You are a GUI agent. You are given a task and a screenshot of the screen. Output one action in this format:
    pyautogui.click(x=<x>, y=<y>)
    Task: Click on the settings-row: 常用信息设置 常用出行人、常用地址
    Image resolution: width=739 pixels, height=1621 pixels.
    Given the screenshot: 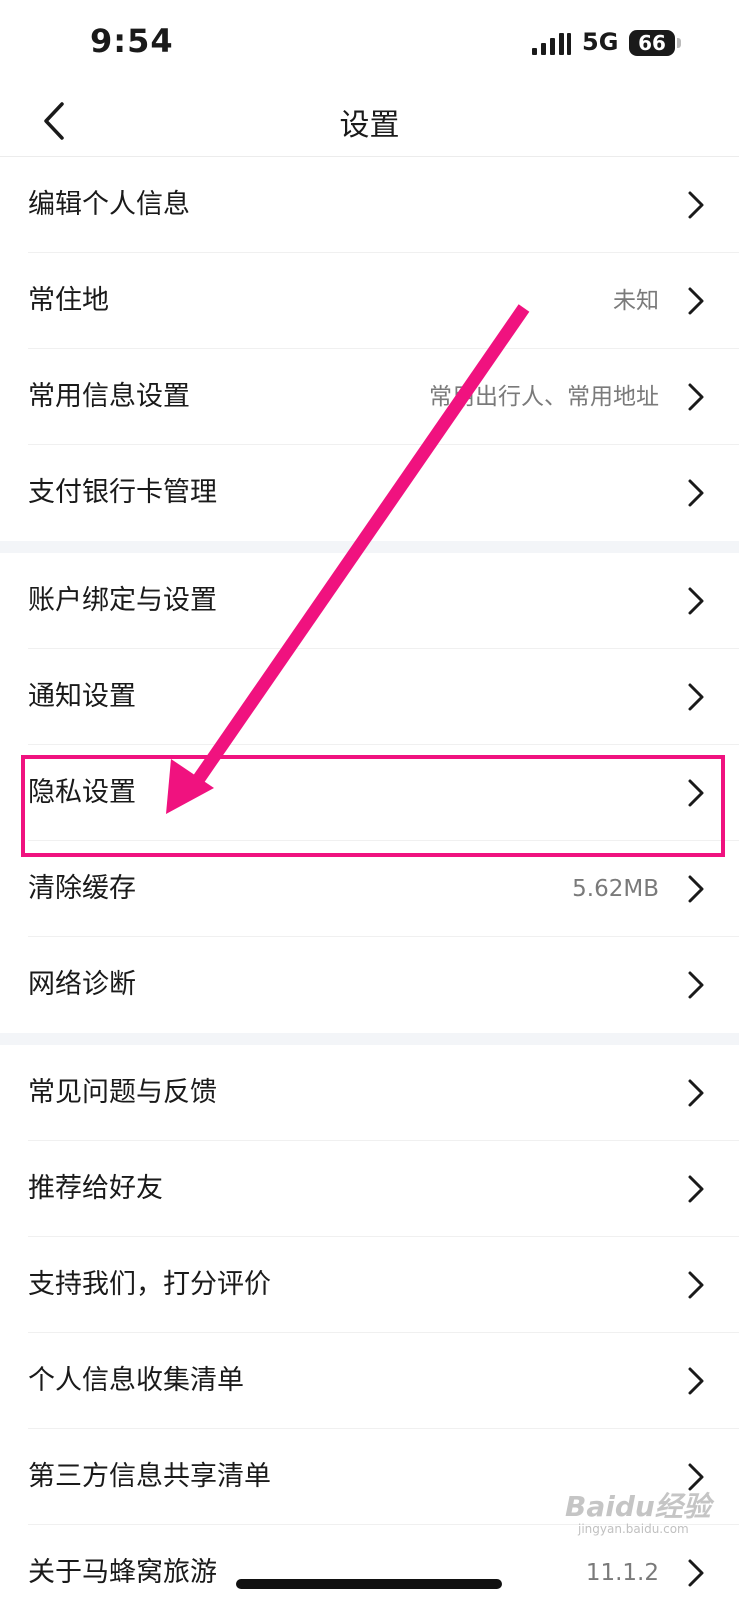 What is the action you would take?
    pyautogui.click(x=369, y=397)
    